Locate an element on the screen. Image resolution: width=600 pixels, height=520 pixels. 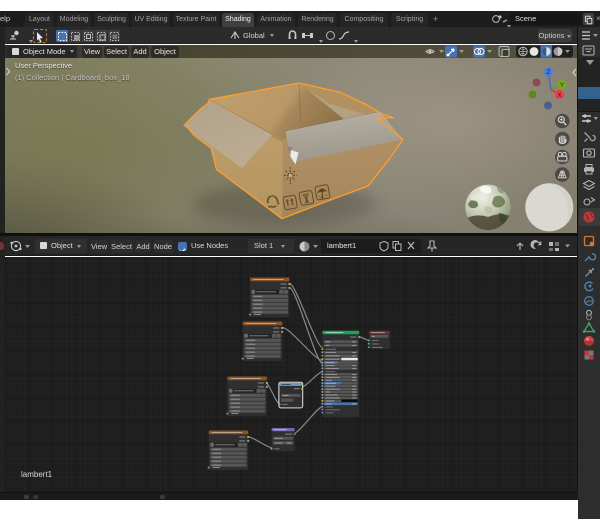
svg-text: X is located at coordinates (559, 96).